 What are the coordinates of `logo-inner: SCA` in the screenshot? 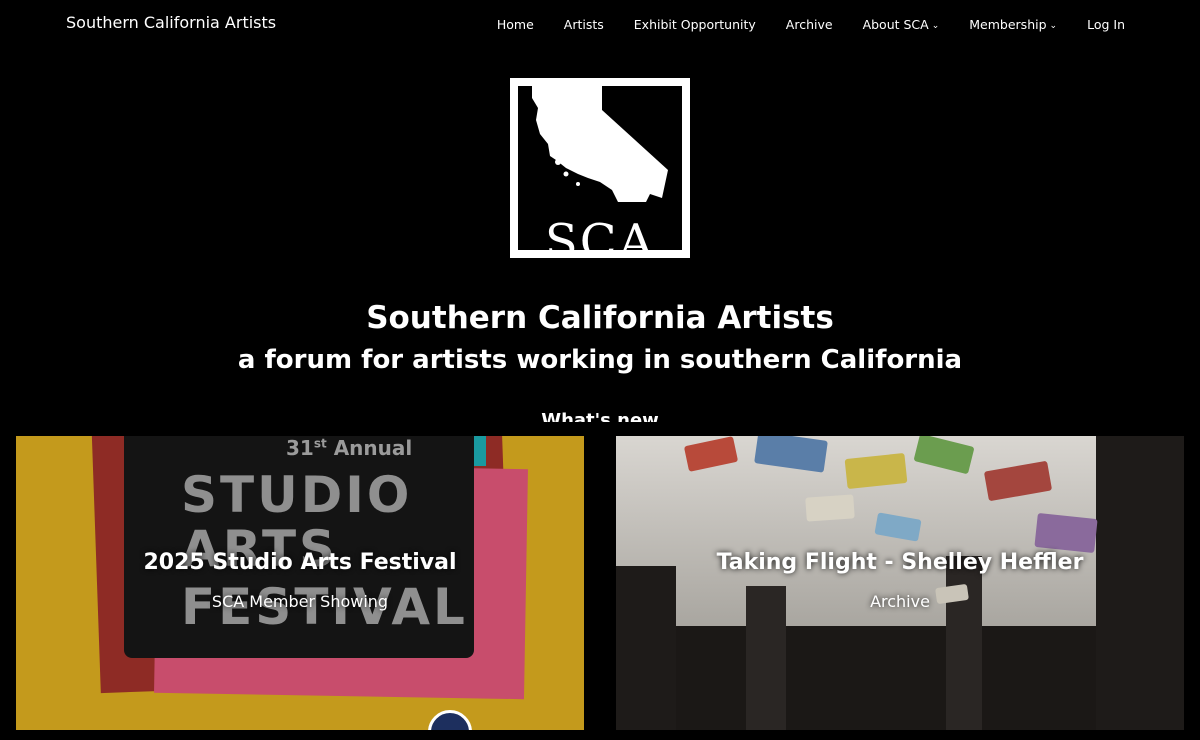 It's located at (600, 168).